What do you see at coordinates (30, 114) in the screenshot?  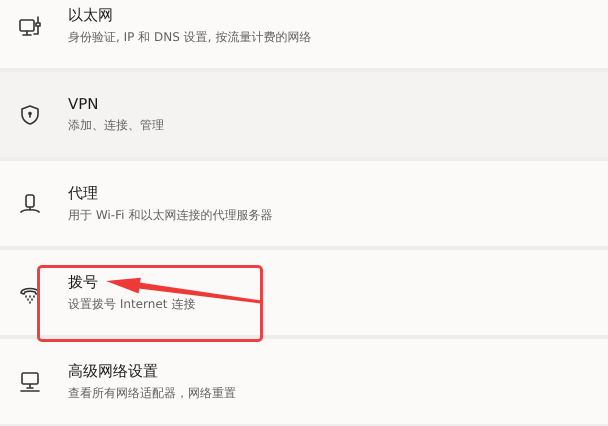 I see `shield-icon` at bounding box center [30, 114].